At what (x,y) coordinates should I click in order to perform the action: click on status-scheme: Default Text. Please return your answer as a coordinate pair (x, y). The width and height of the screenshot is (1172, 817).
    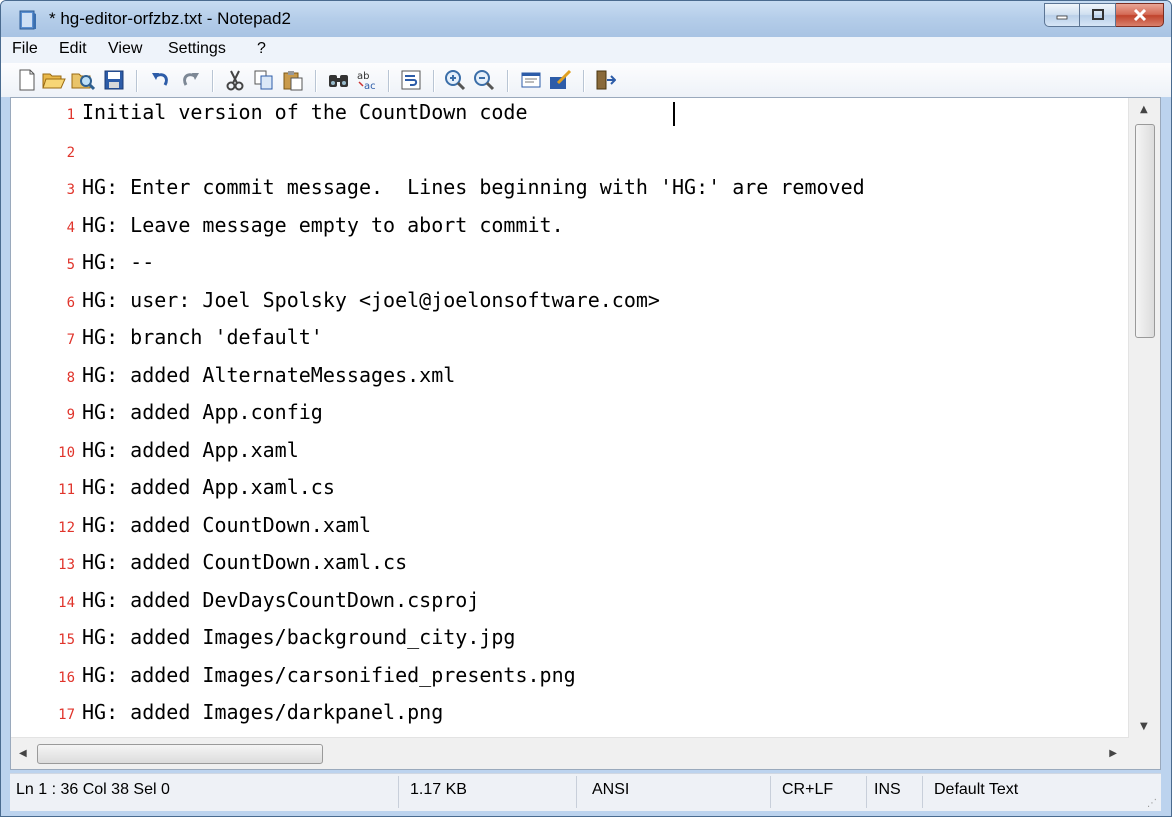
    Looking at the image, I should click on (976, 790).